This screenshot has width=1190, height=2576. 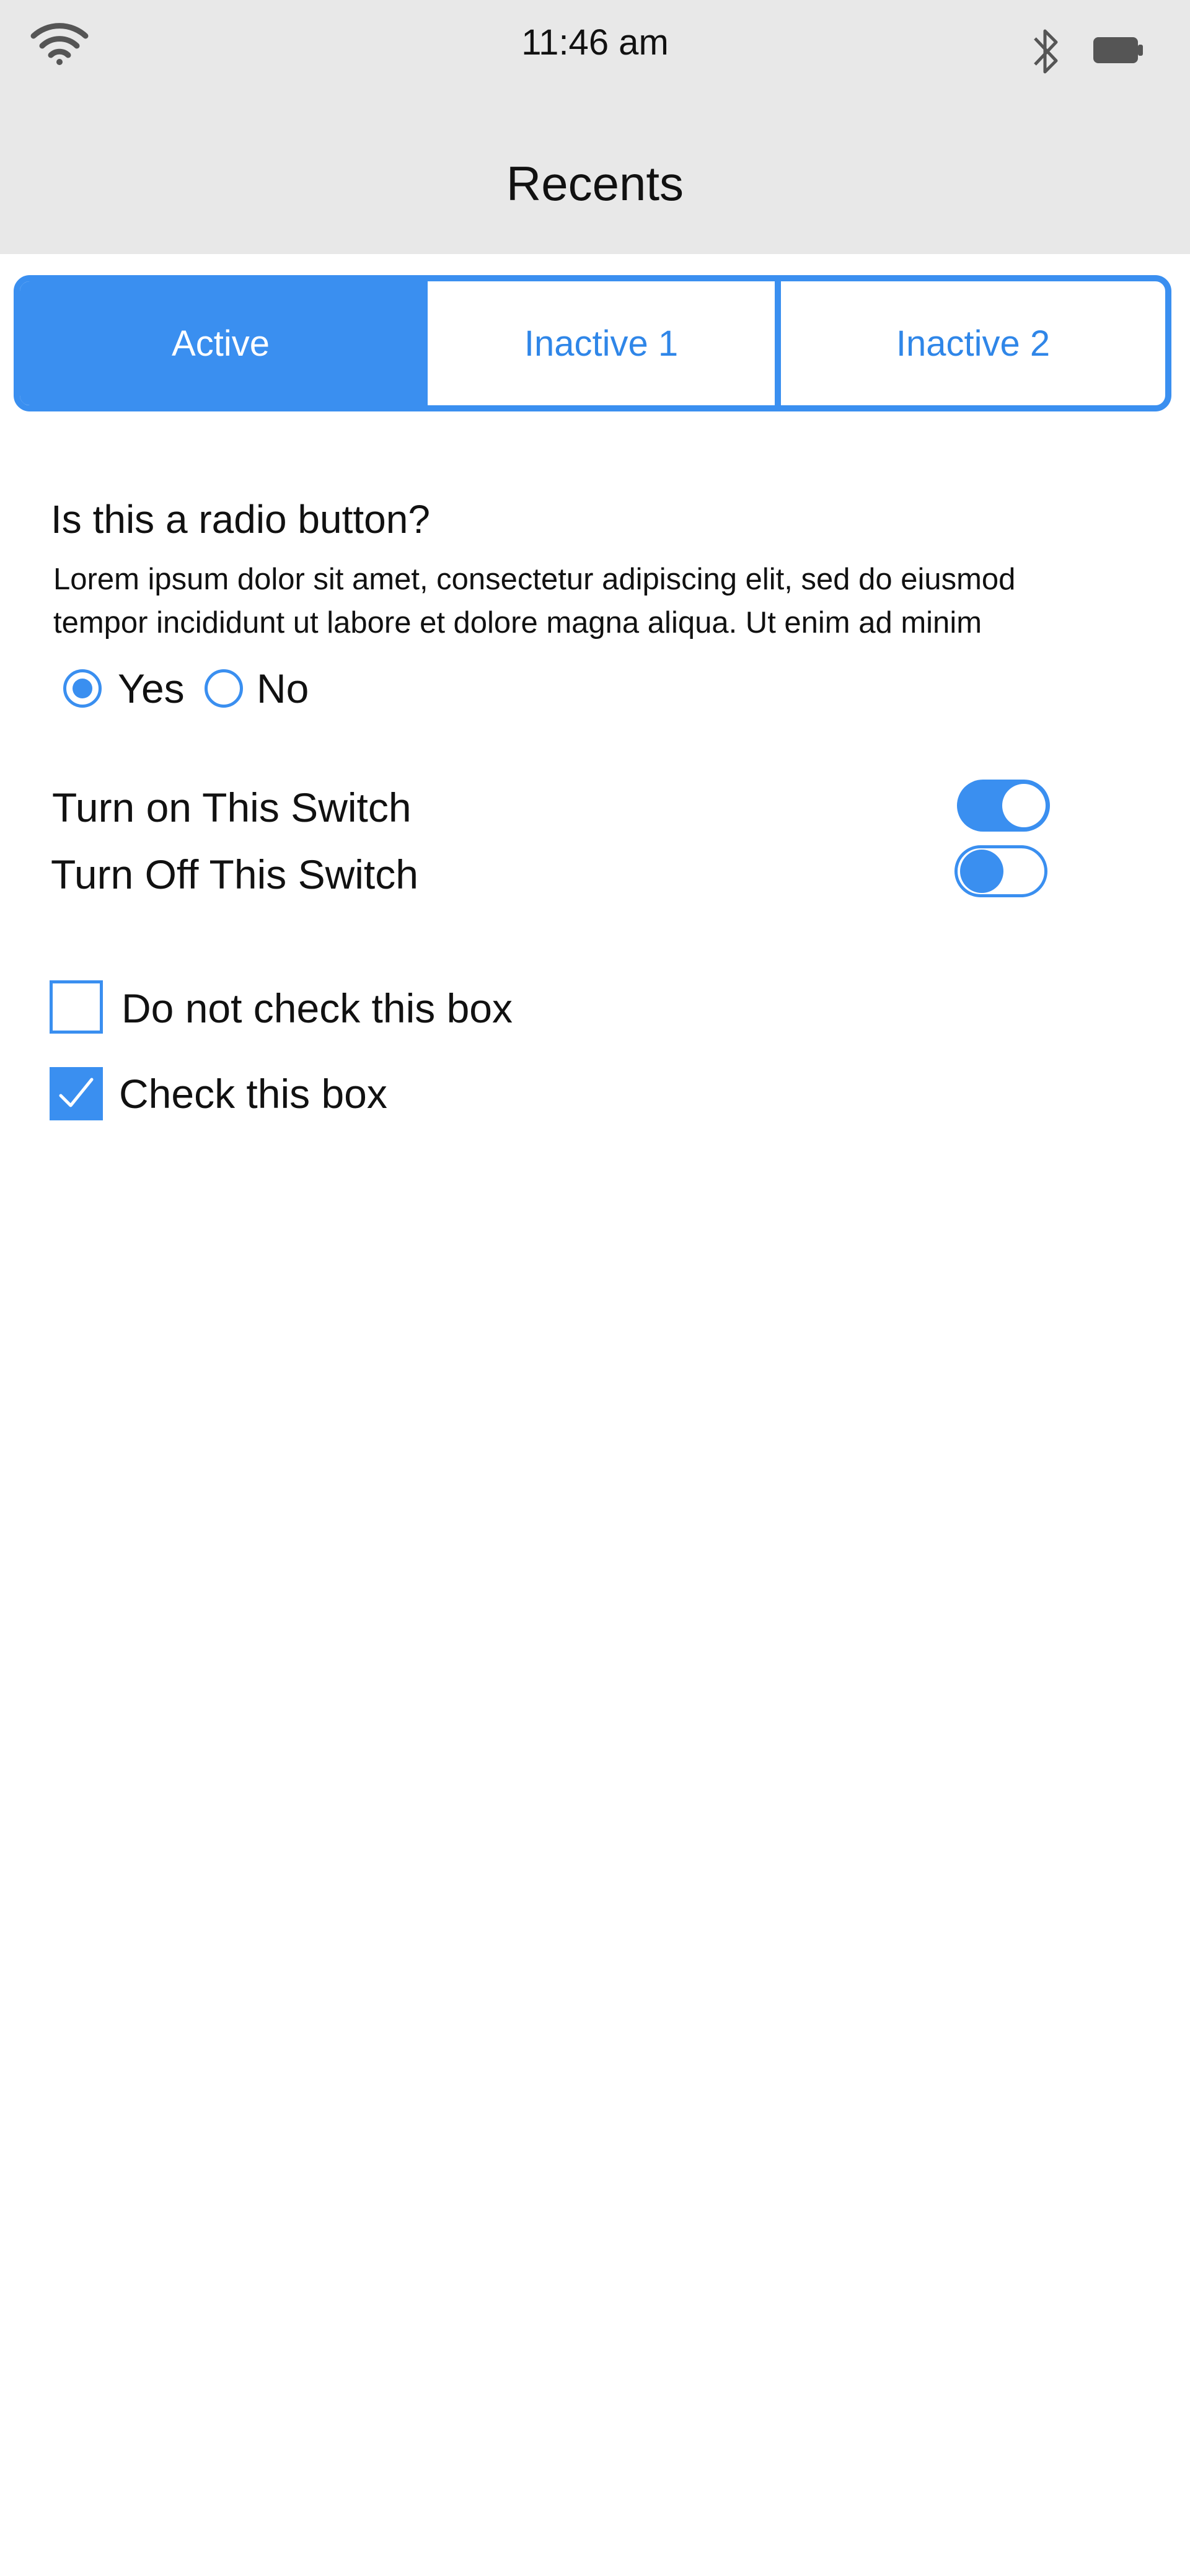 What do you see at coordinates (1046, 52) in the screenshot?
I see `bluetooth-icon` at bounding box center [1046, 52].